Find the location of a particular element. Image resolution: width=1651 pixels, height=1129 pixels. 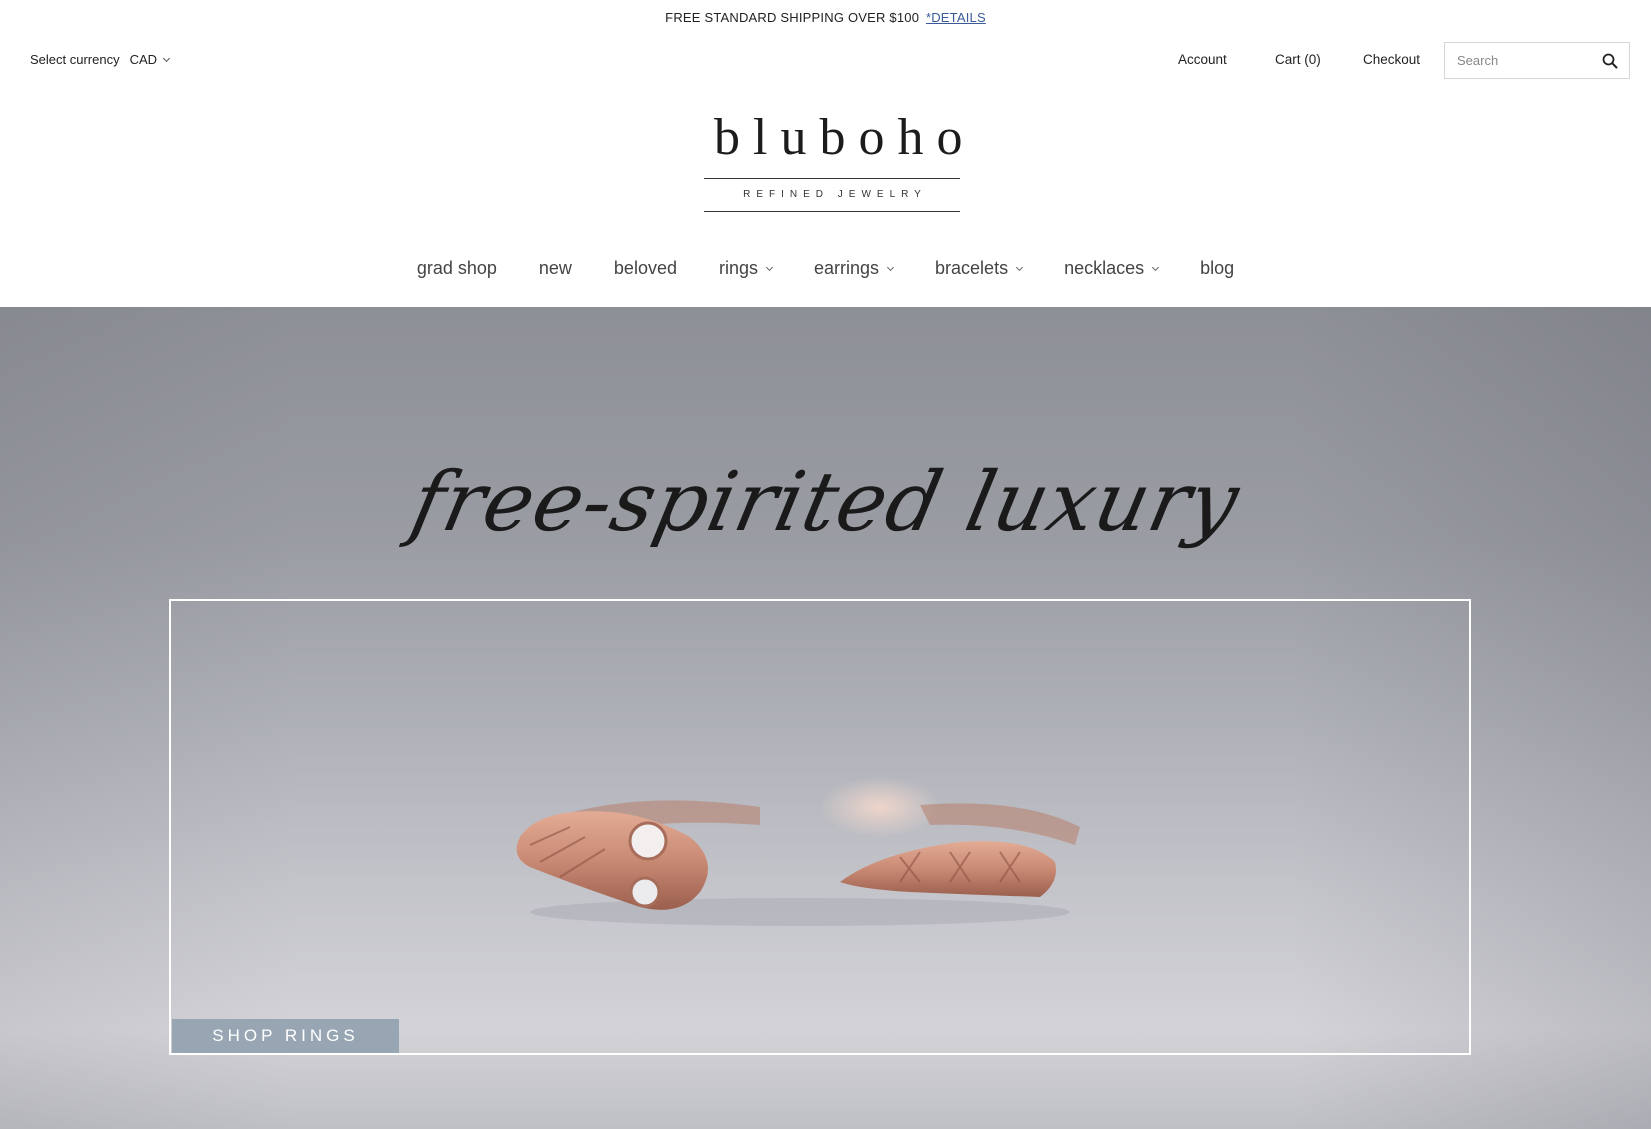

nav-item-necklaces: necklaces is located at coordinates (1112, 268).